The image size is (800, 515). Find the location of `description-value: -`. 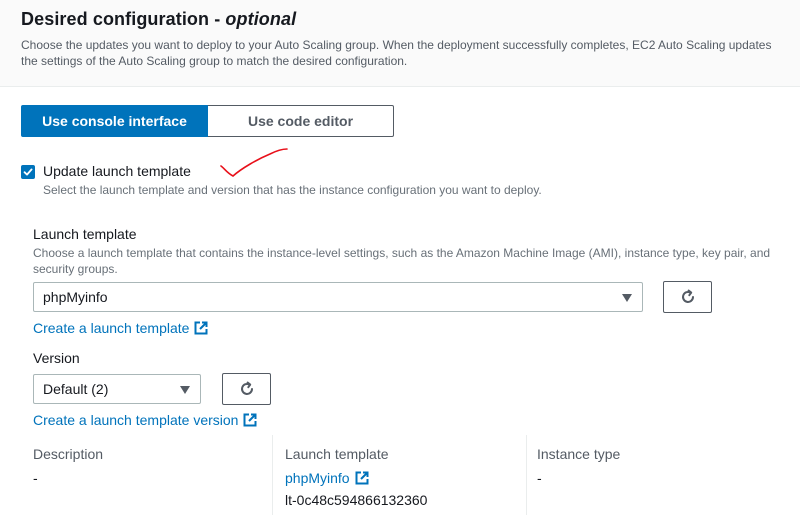

description-value: - is located at coordinates (35, 478).